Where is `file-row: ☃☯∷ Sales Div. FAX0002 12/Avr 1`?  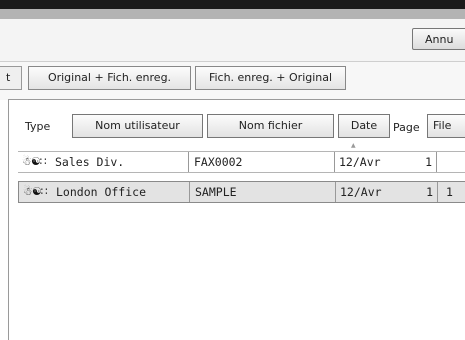 file-row: ☃☯∷ Sales Div. FAX0002 12/Avr 1 is located at coordinates (241, 162).